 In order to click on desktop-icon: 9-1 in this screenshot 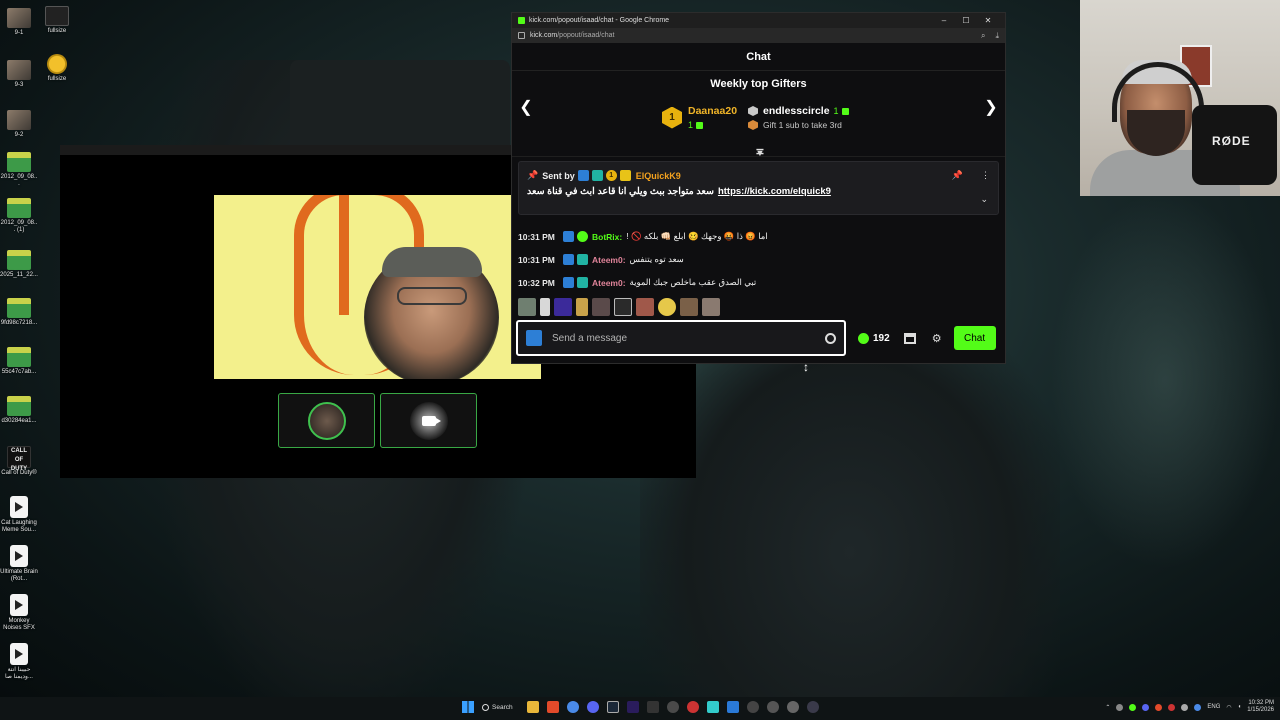, I will do `click(19, 22)`.